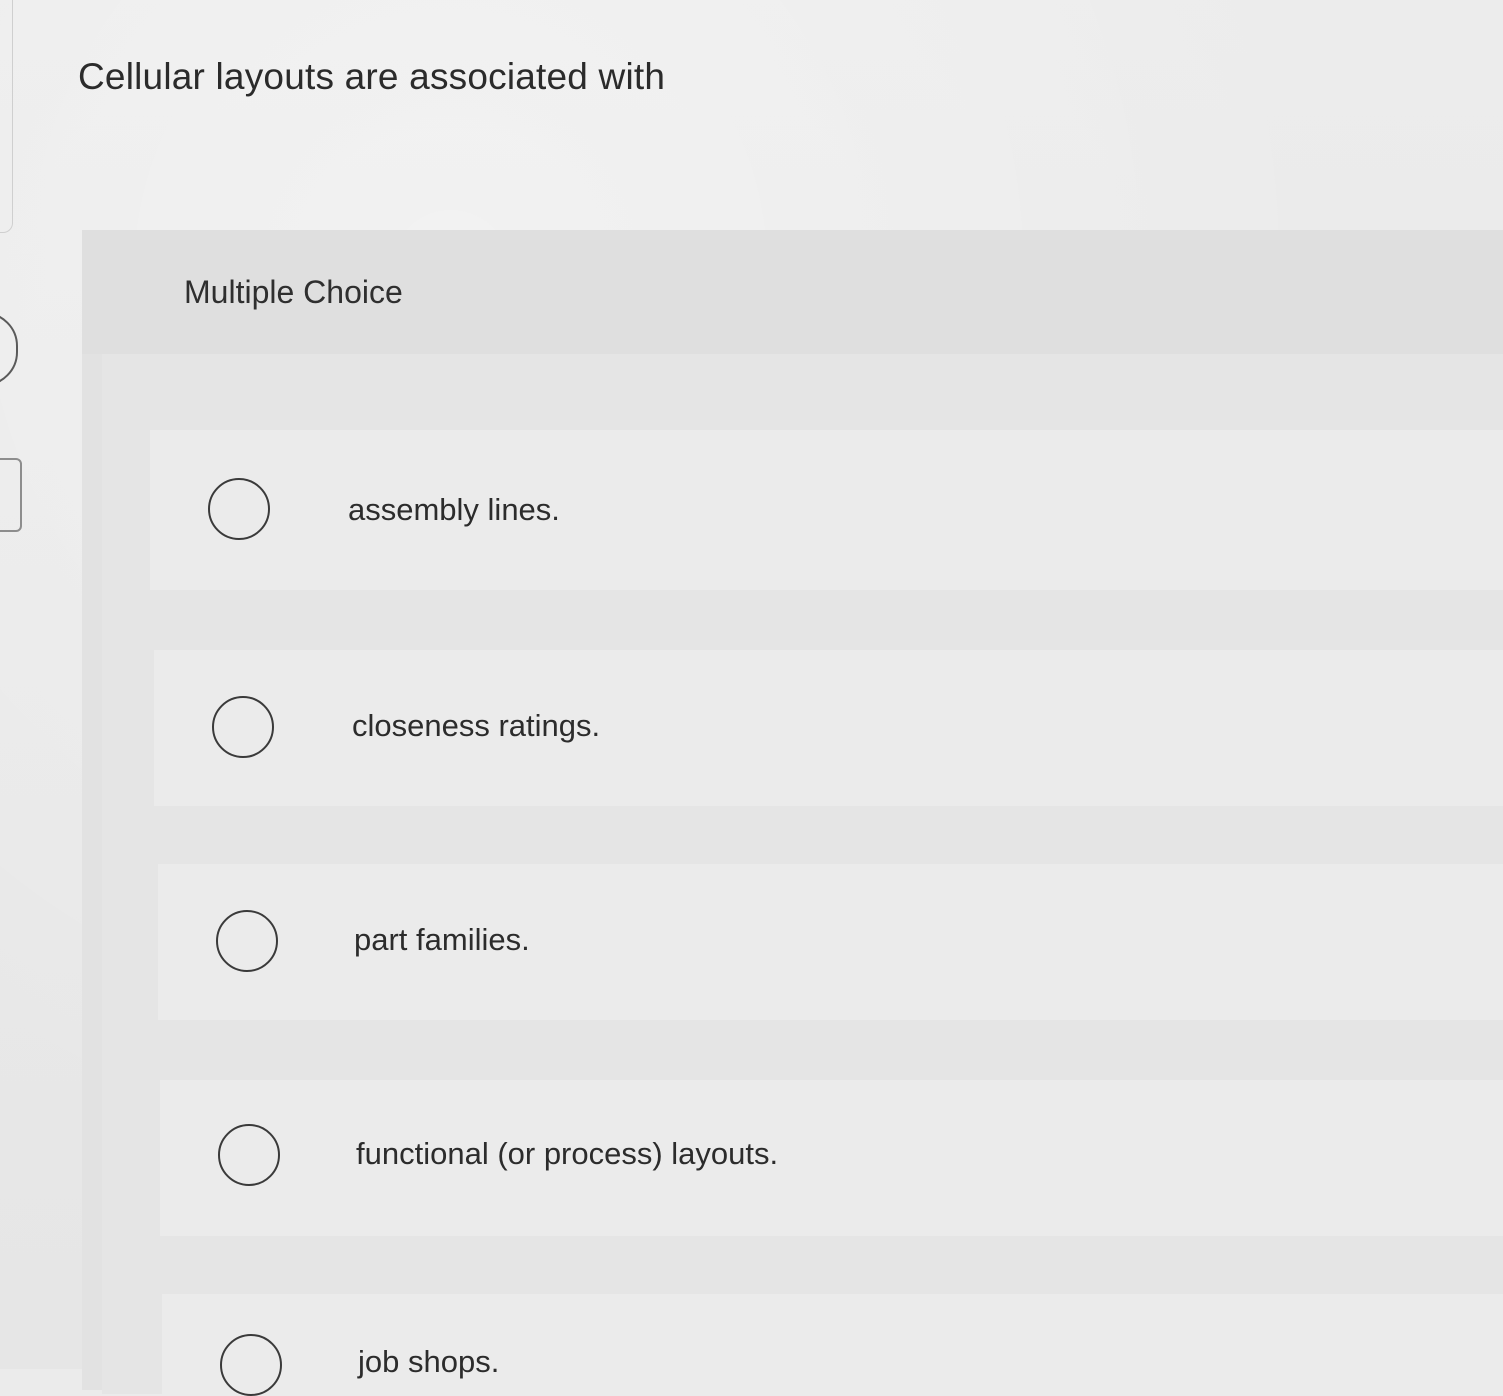 The width and height of the screenshot is (1503, 1396). What do you see at coordinates (372, 76) in the screenshot?
I see `question-title: Cellular layouts are associated with` at bounding box center [372, 76].